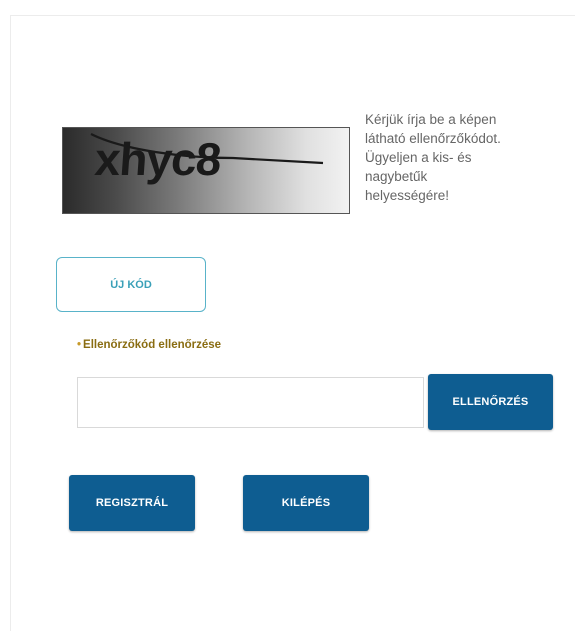 The height and width of the screenshot is (637, 575). What do you see at coordinates (433, 138) in the screenshot?
I see `instruction-line: látható ellenőrzőkódot.` at bounding box center [433, 138].